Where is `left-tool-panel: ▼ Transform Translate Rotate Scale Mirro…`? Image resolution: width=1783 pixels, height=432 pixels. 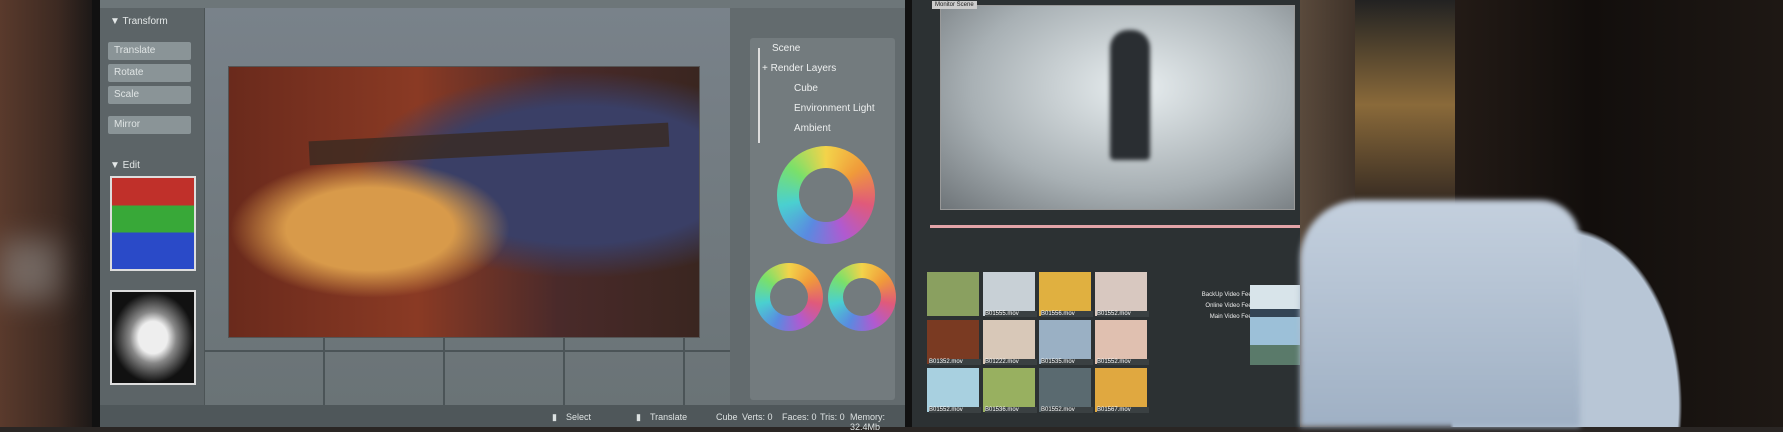
left-tool-panel: ▼ Transform Translate Rotate Scale Mirro… is located at coordinates (152, 210).